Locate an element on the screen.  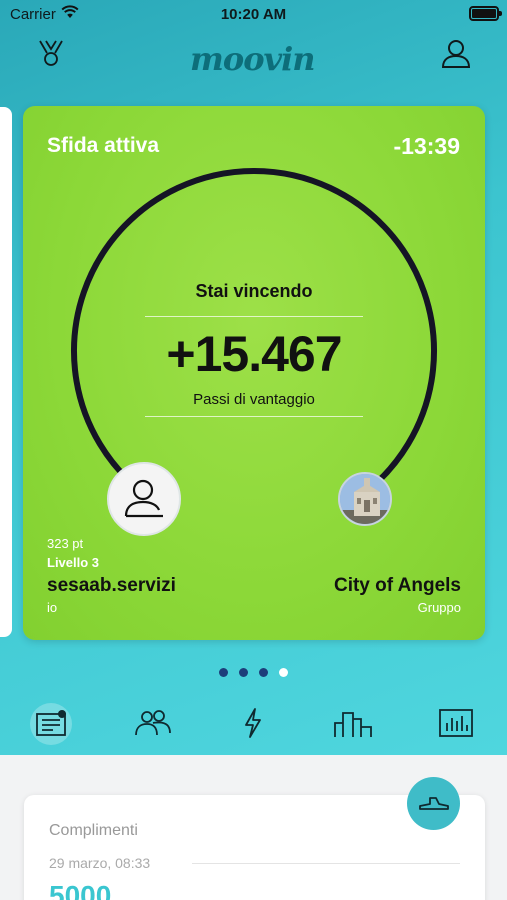
feed-date: 29 marzo, 08:33 is located at coordinates (100, 863).